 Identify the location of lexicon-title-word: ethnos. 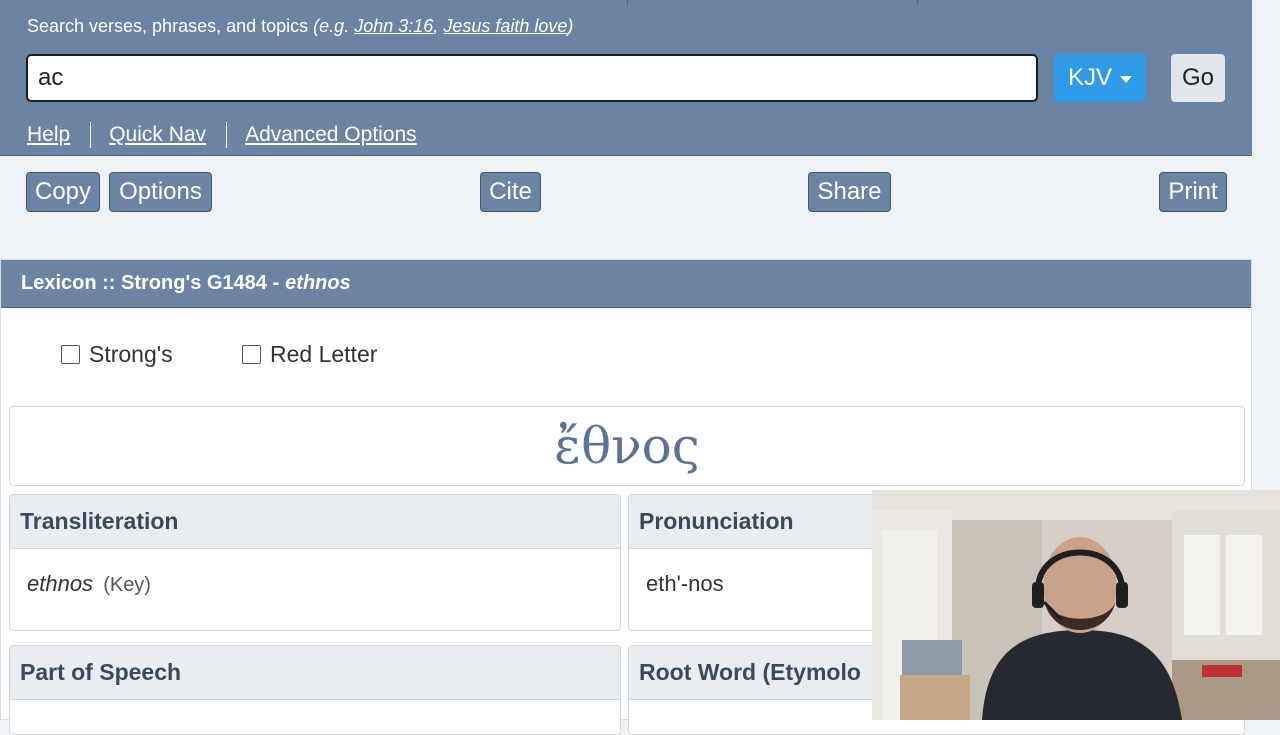
(318, 283).